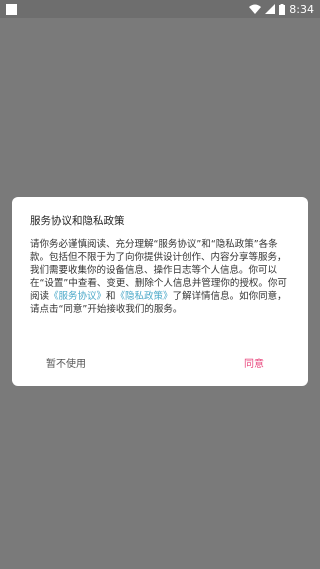  Describe the element at coordinates (144, 296) in the screenshot. I see `privacy-link: 《隐私政策》` at that location.